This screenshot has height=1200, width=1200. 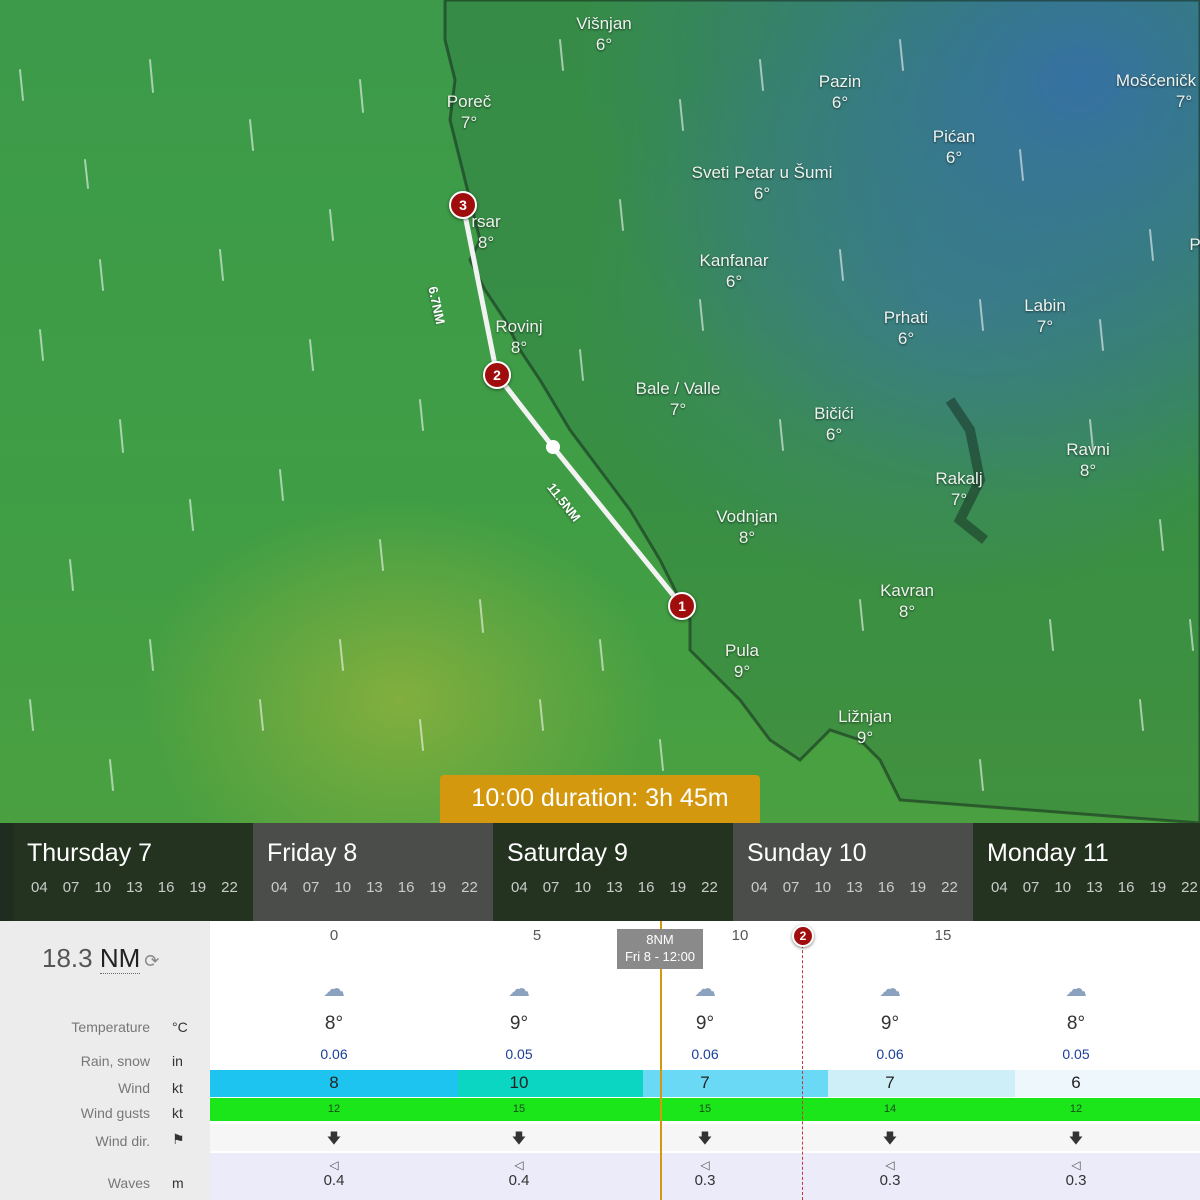 What do you see at coordinates (115, 1113) in the screenshot?
I see `label-gusts: Wind gusts` at bounding box center [115, 1113].